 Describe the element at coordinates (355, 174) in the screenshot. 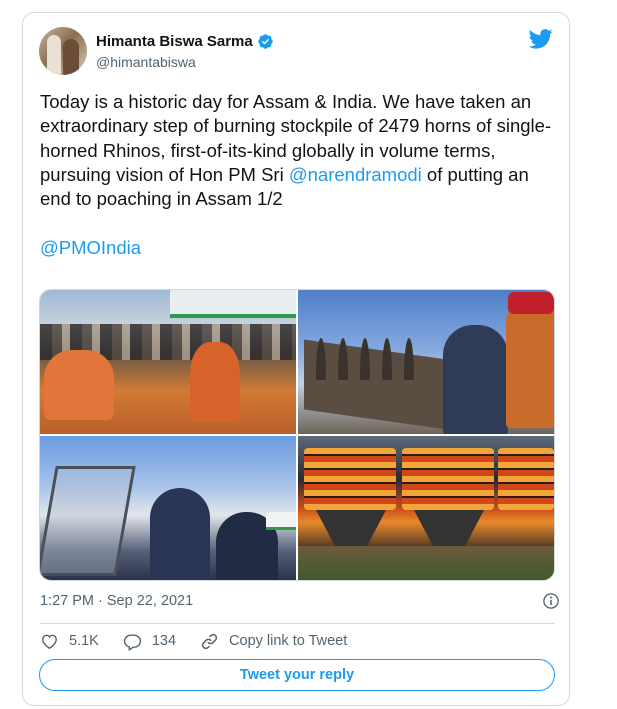

I see `mention-link: @narendramodi` at that location.